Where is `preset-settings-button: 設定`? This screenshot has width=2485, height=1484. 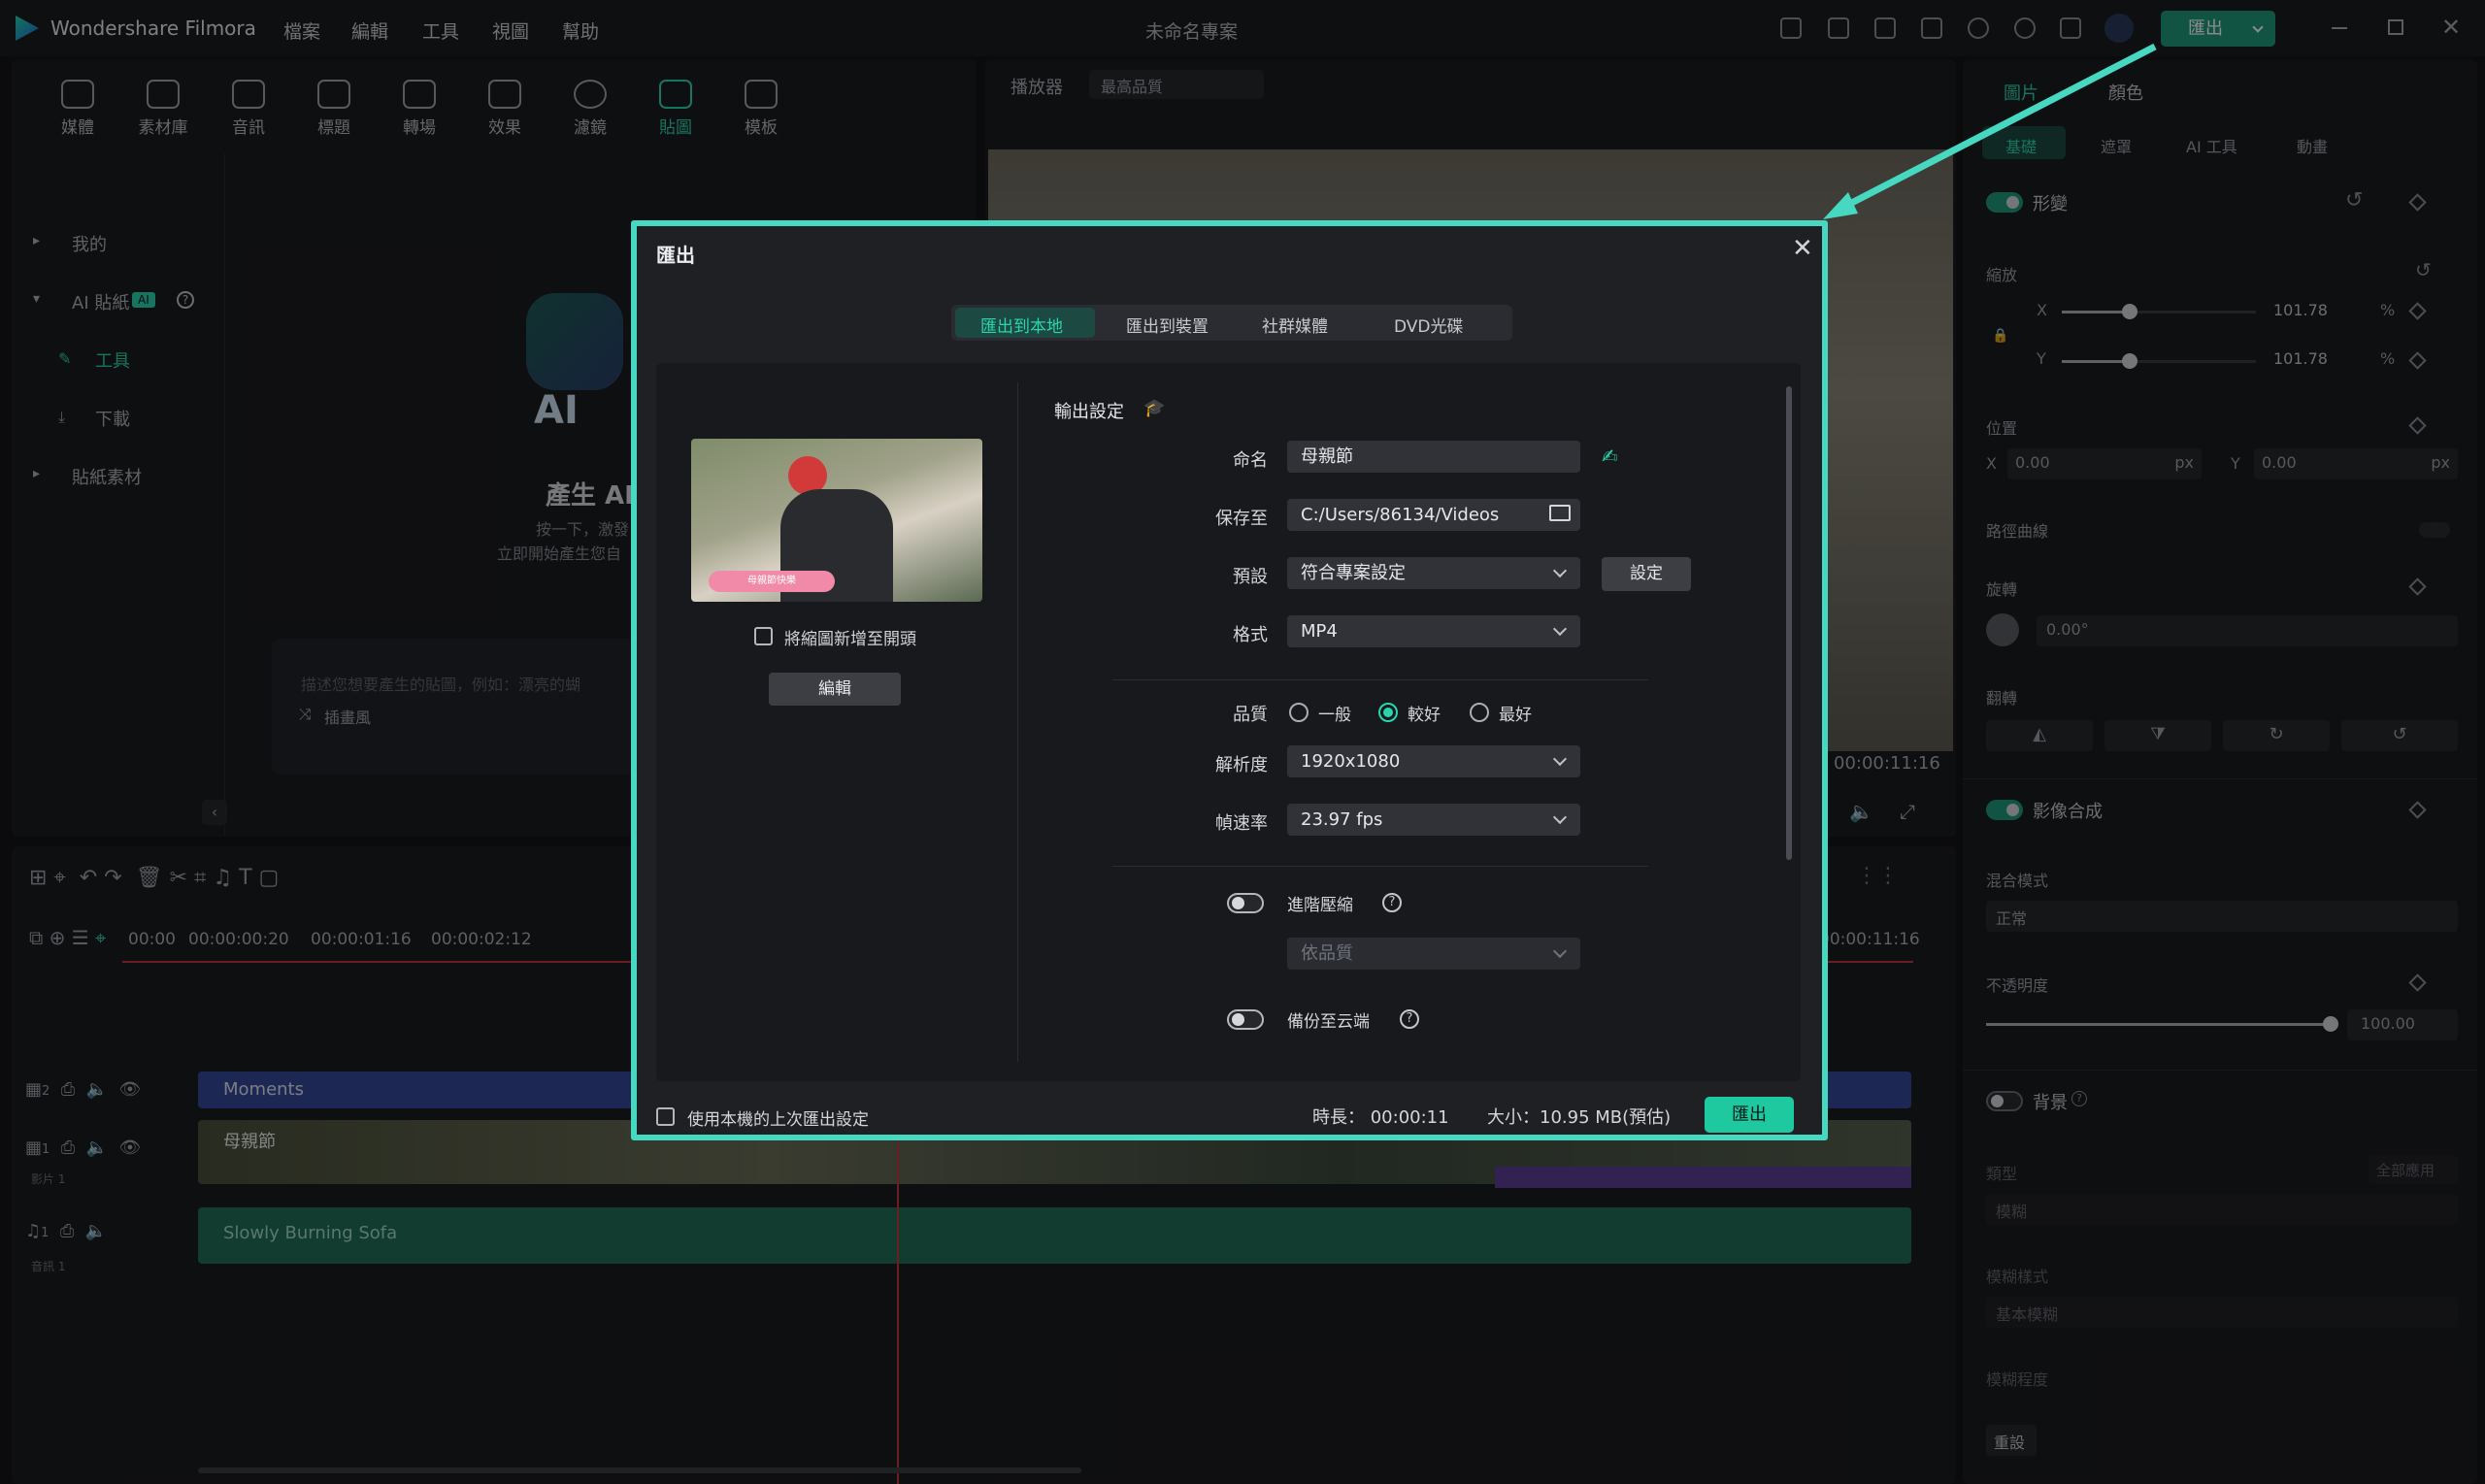 preset-settings-button: 設定 is located at coordinates (1647, 574).